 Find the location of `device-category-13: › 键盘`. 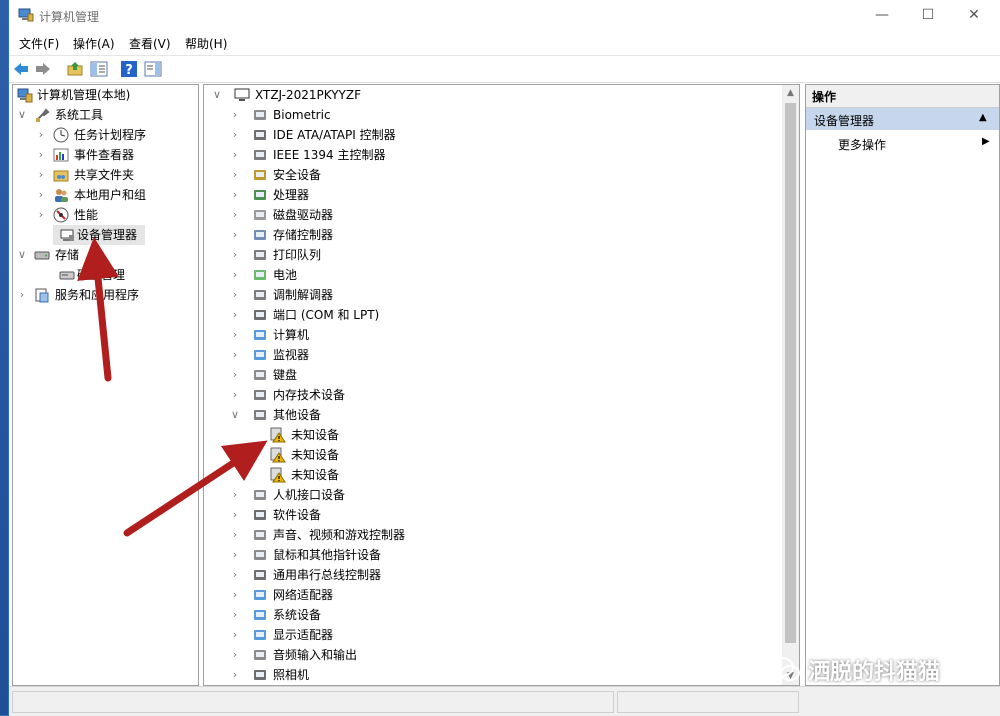

device-category-13: › 键盘 is located at coordinates (491, 375).